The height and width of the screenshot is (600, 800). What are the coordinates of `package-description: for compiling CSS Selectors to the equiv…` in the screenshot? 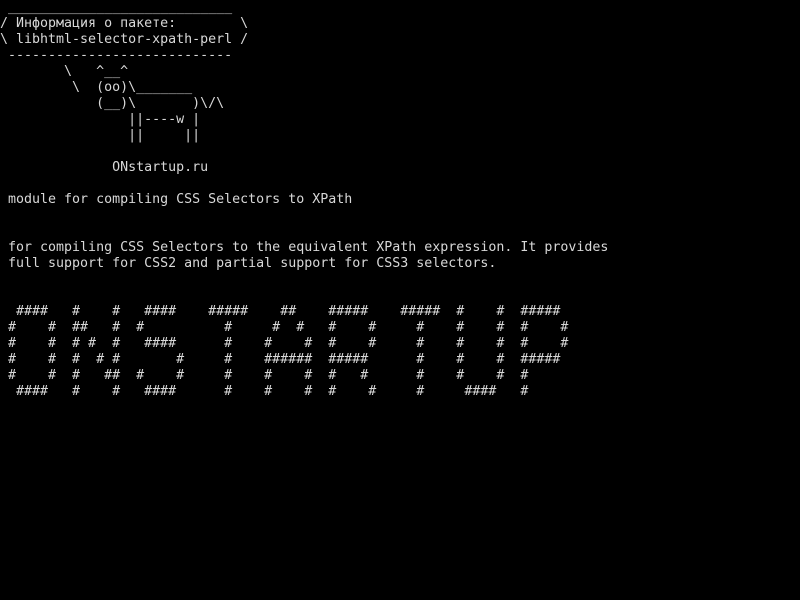 It's located at (308, 255).